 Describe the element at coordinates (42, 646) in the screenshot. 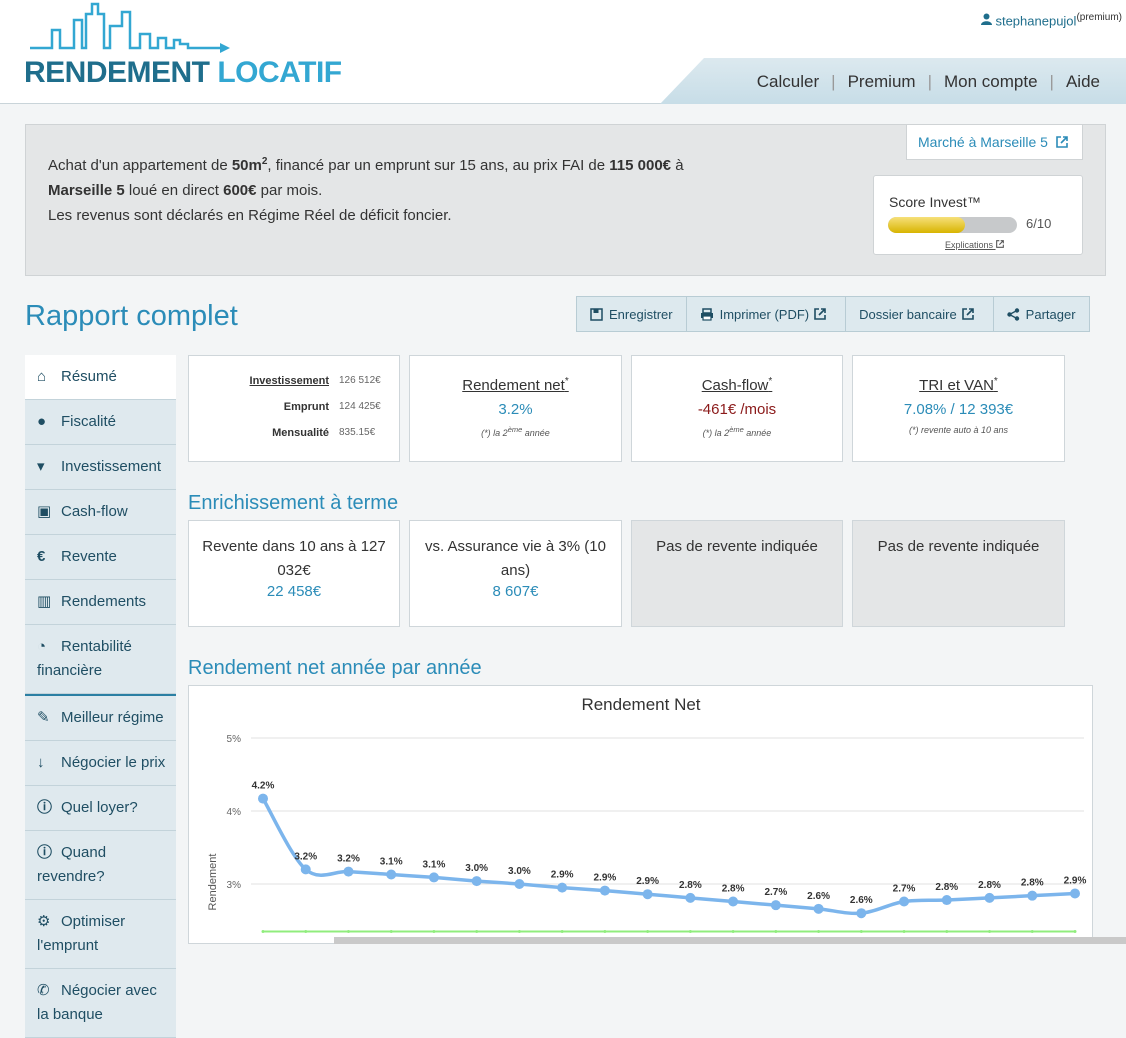

I see `dashboard-icon: ◔` at that location.